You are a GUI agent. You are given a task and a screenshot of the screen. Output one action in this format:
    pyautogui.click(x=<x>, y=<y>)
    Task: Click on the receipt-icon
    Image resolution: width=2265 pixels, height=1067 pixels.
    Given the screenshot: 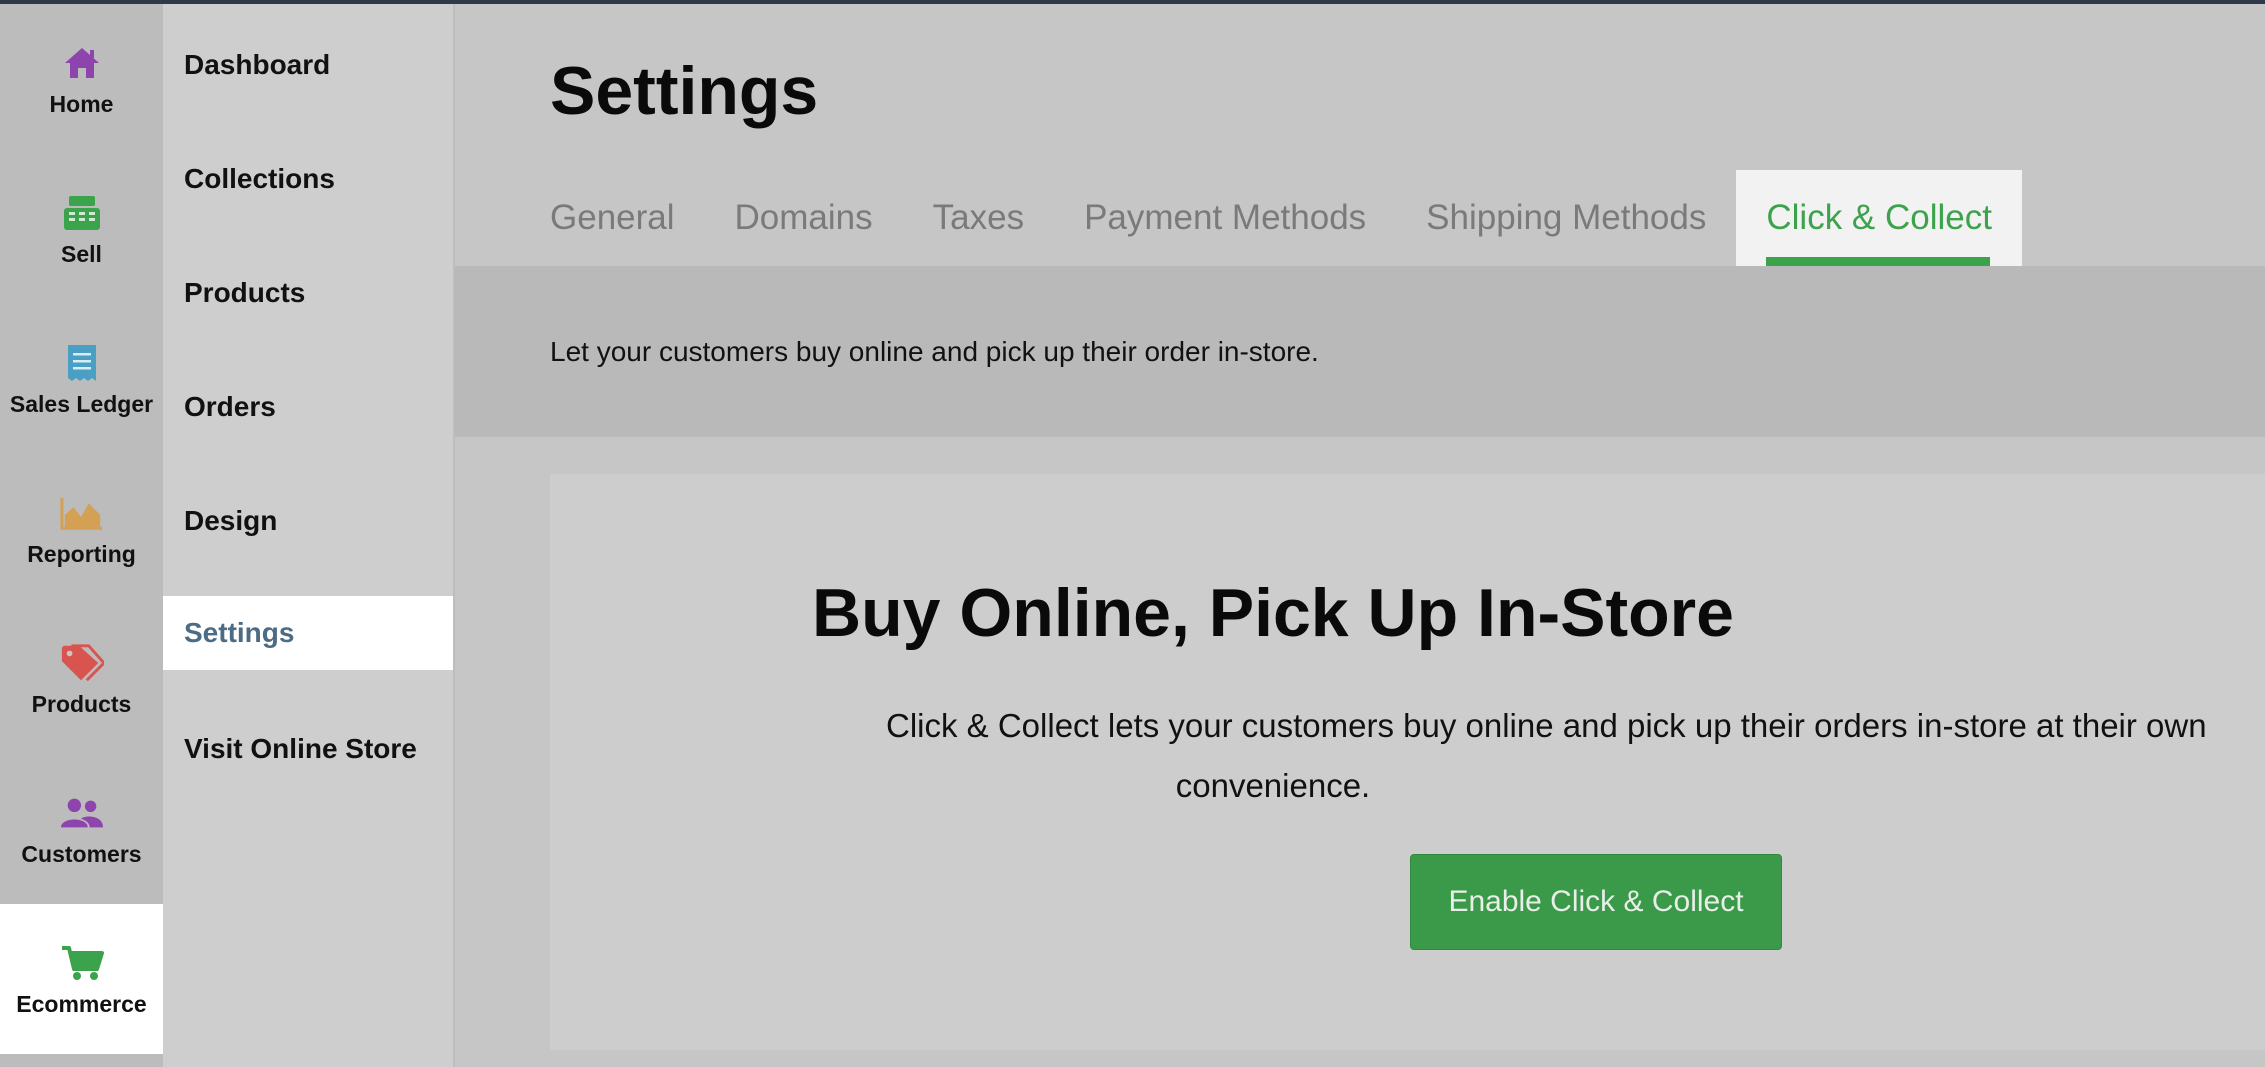 What is the action you would take?
    pyautogui.click(x=82, y=363)
    